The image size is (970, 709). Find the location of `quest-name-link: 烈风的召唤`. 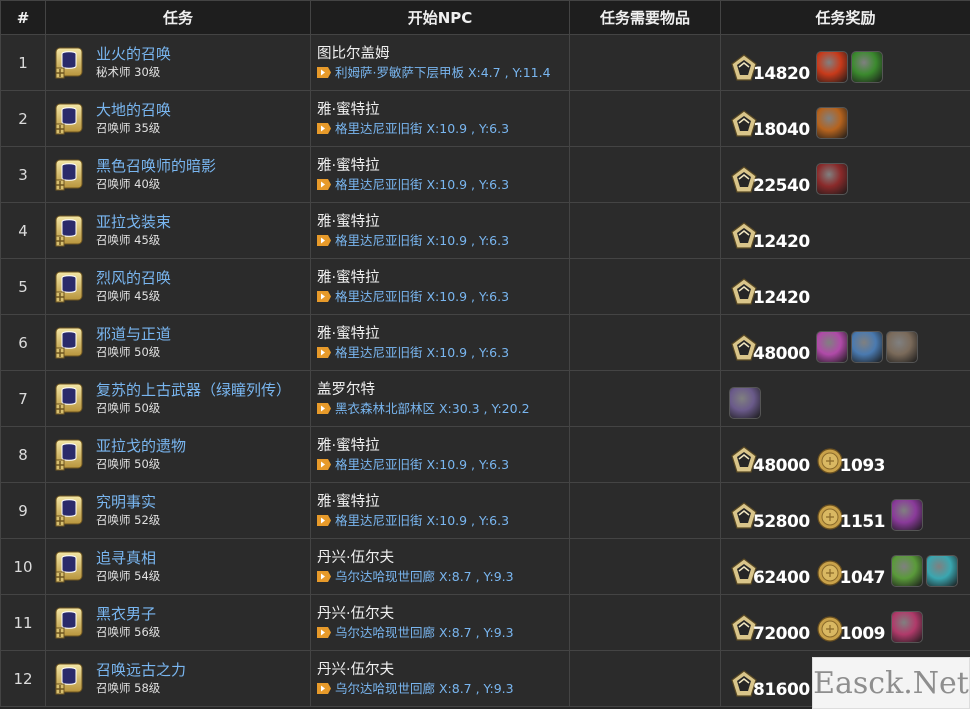

quest-name-link: 烈风的召唤 is located at coordinates (133, 278).